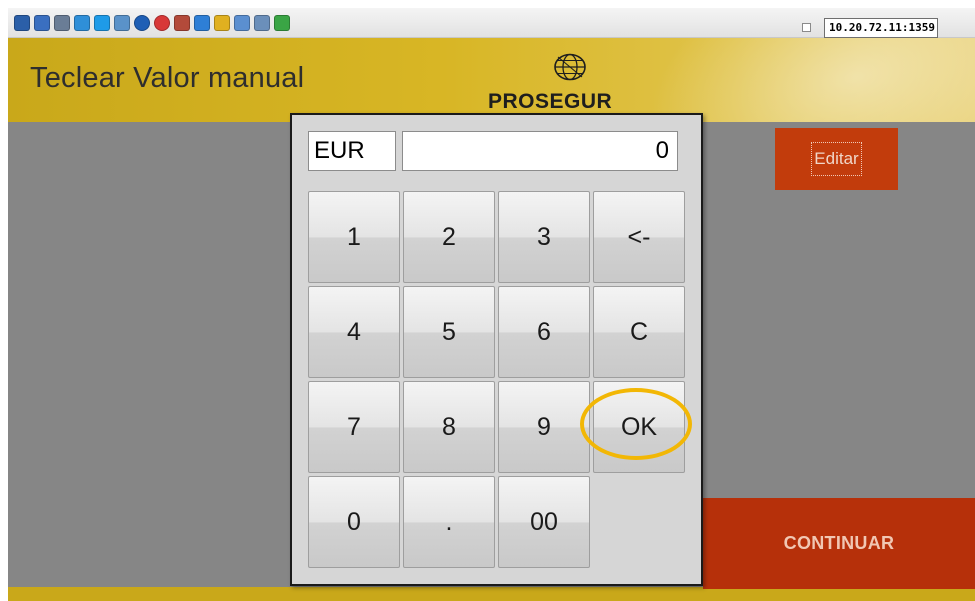 This screenshot has width=975, height=601. What do you see at coordinates (242, 23) in the screenshot?
I see `window-icon` at bounding box center [242, 23].